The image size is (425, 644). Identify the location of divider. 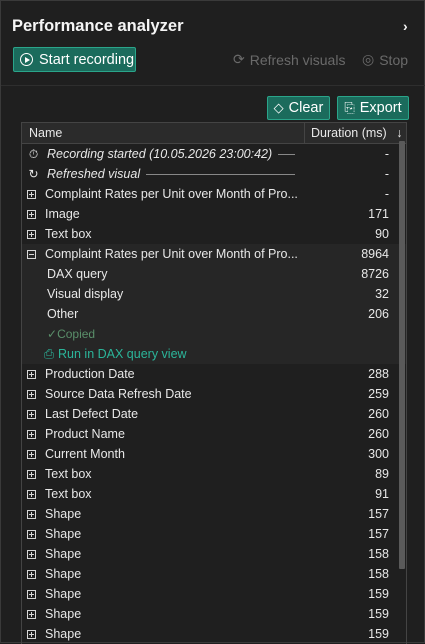
(213, 85).